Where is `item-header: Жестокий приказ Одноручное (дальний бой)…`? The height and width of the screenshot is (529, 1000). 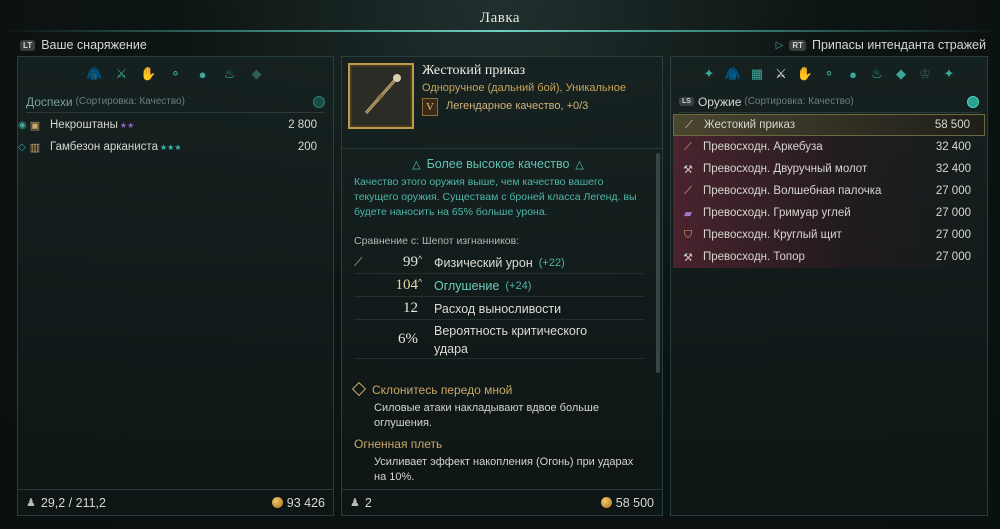 item-header: Жестокий приказ Одноручное (дальний бой)… is located at coordinates (502, 103).